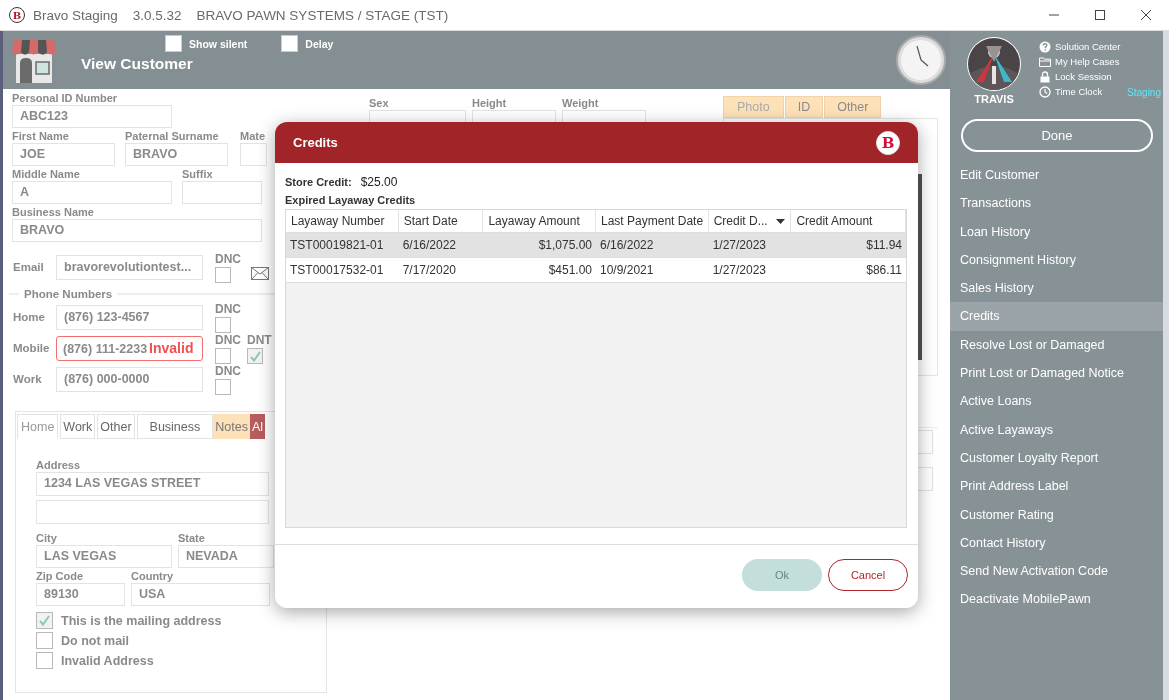 Image resolution: width=1169 pixels, height=700 pixels. I want to click on sidebar-item: Customer Loyalty Report, so click(1056, 458).